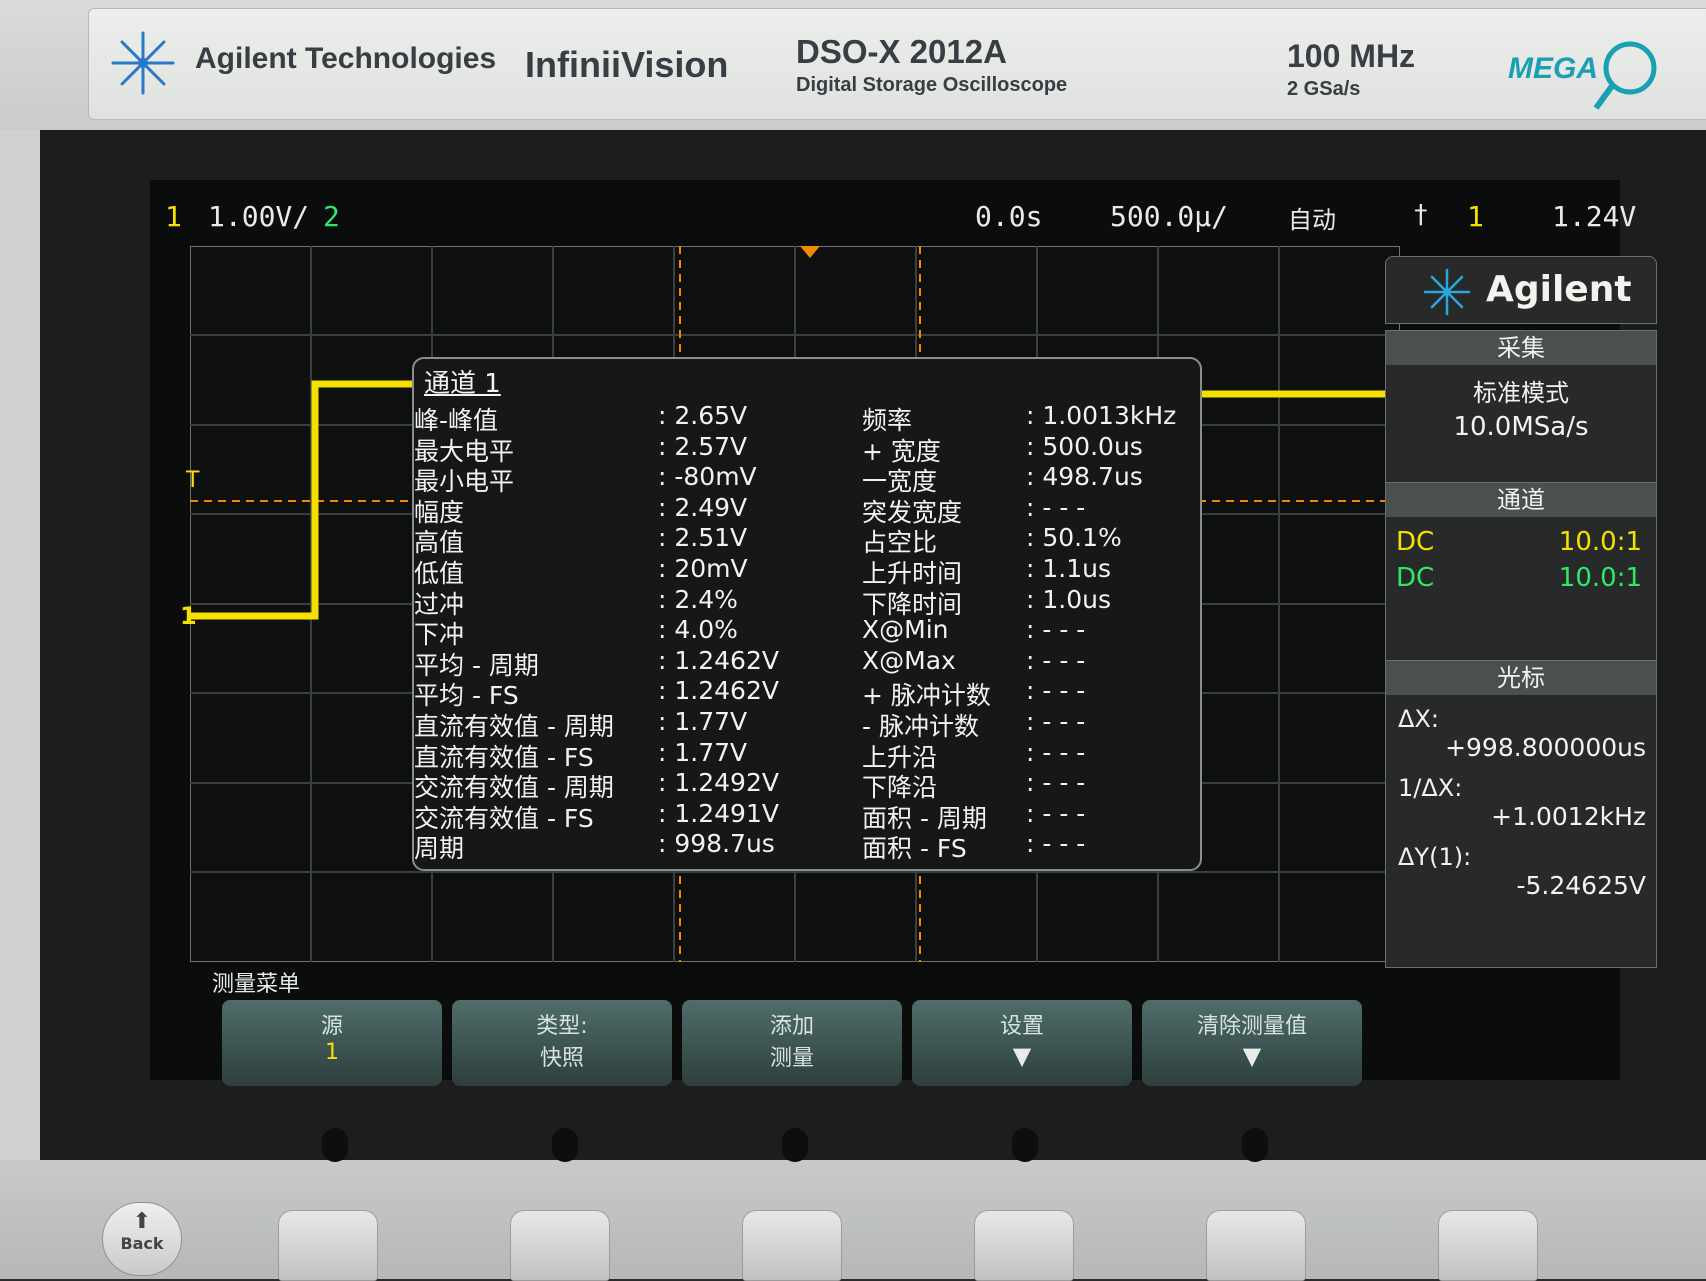  Describe the element at coordinates (1421, 215) in the screenshot. I see `trigger-slope-icon: †` at that location.